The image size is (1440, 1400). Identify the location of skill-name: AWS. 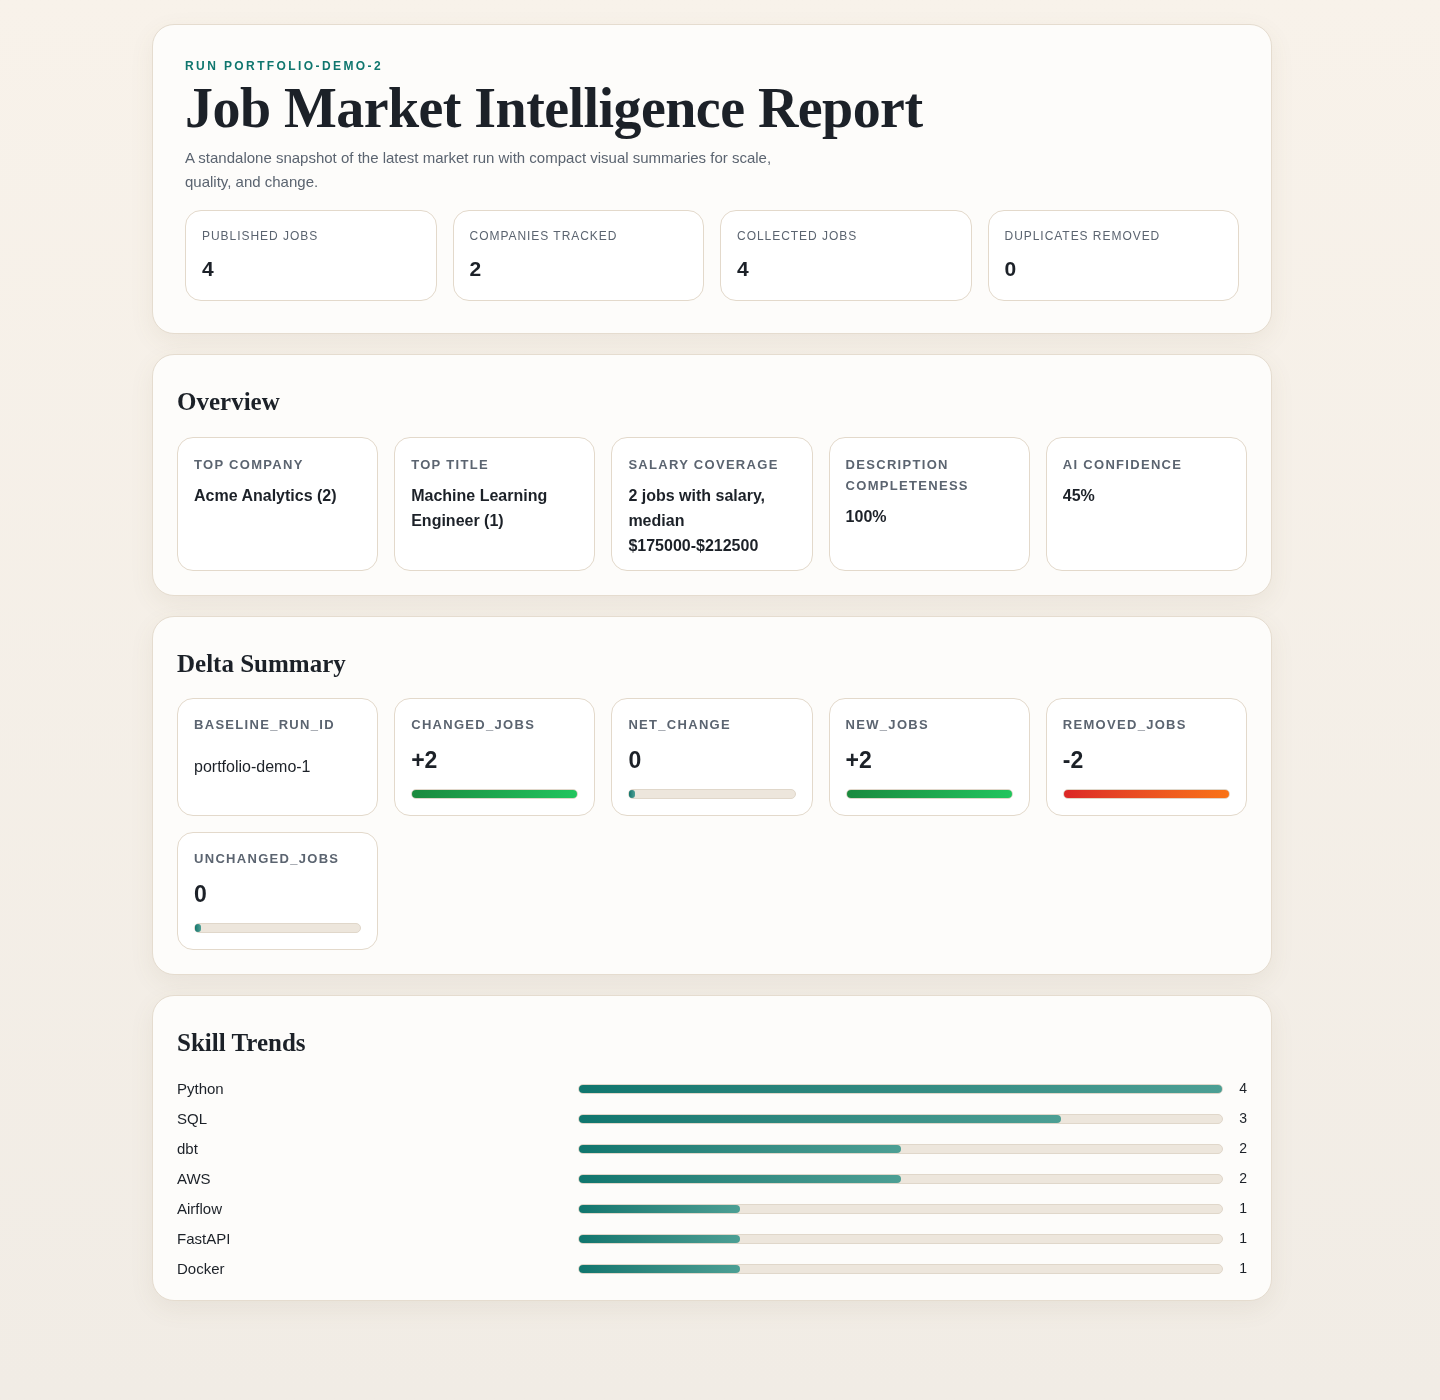
(194, 1178).